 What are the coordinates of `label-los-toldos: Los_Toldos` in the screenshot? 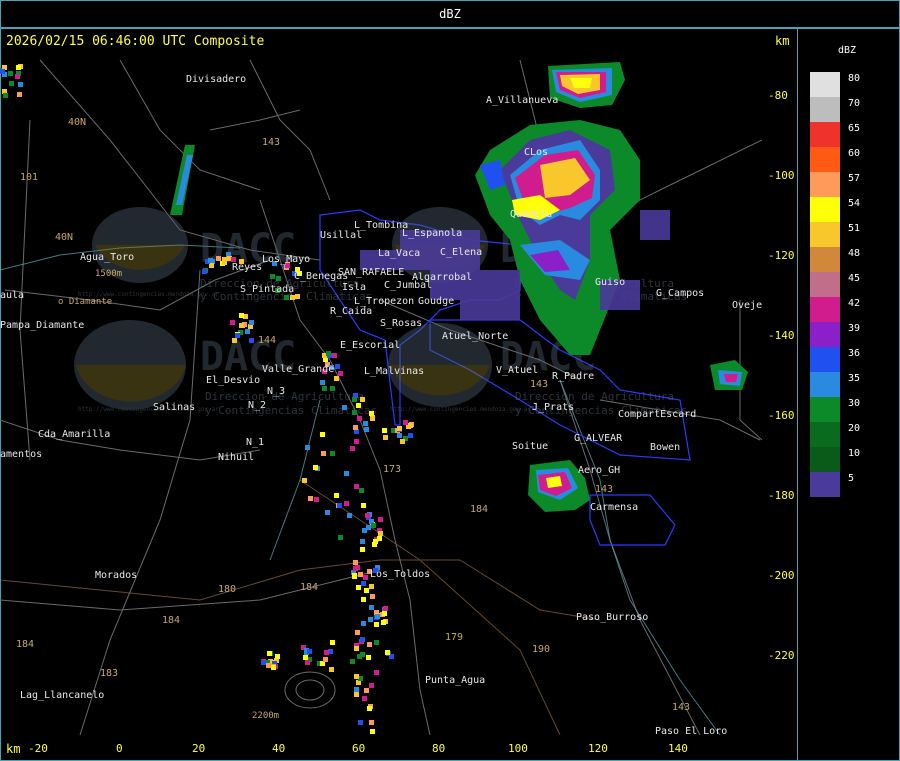 It's located at (400, 574).